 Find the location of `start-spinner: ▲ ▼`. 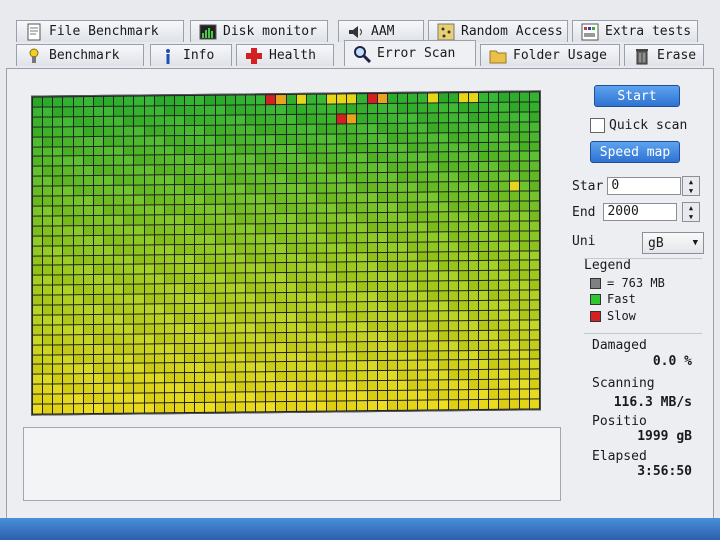

start-spinner: ▲ ▼ is located at coordinates (691, 186).